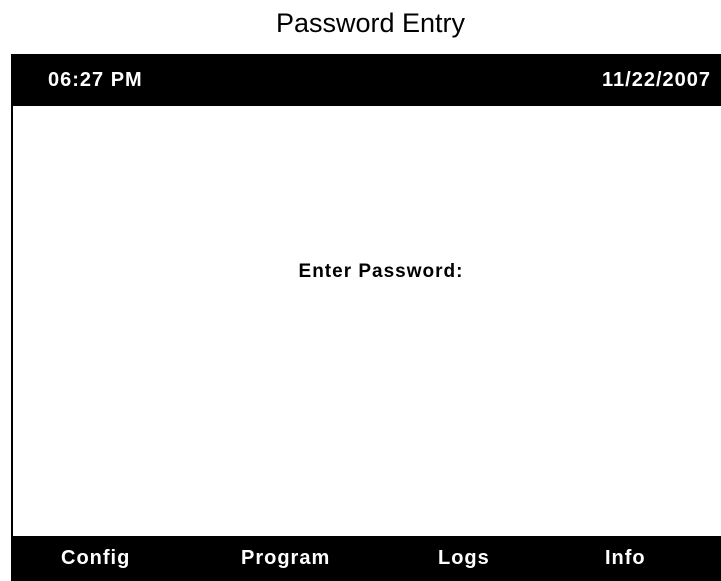 The image size is (721, 581). I want to click on softkey-bar: Config Program Logs Info, so click(366, 558).